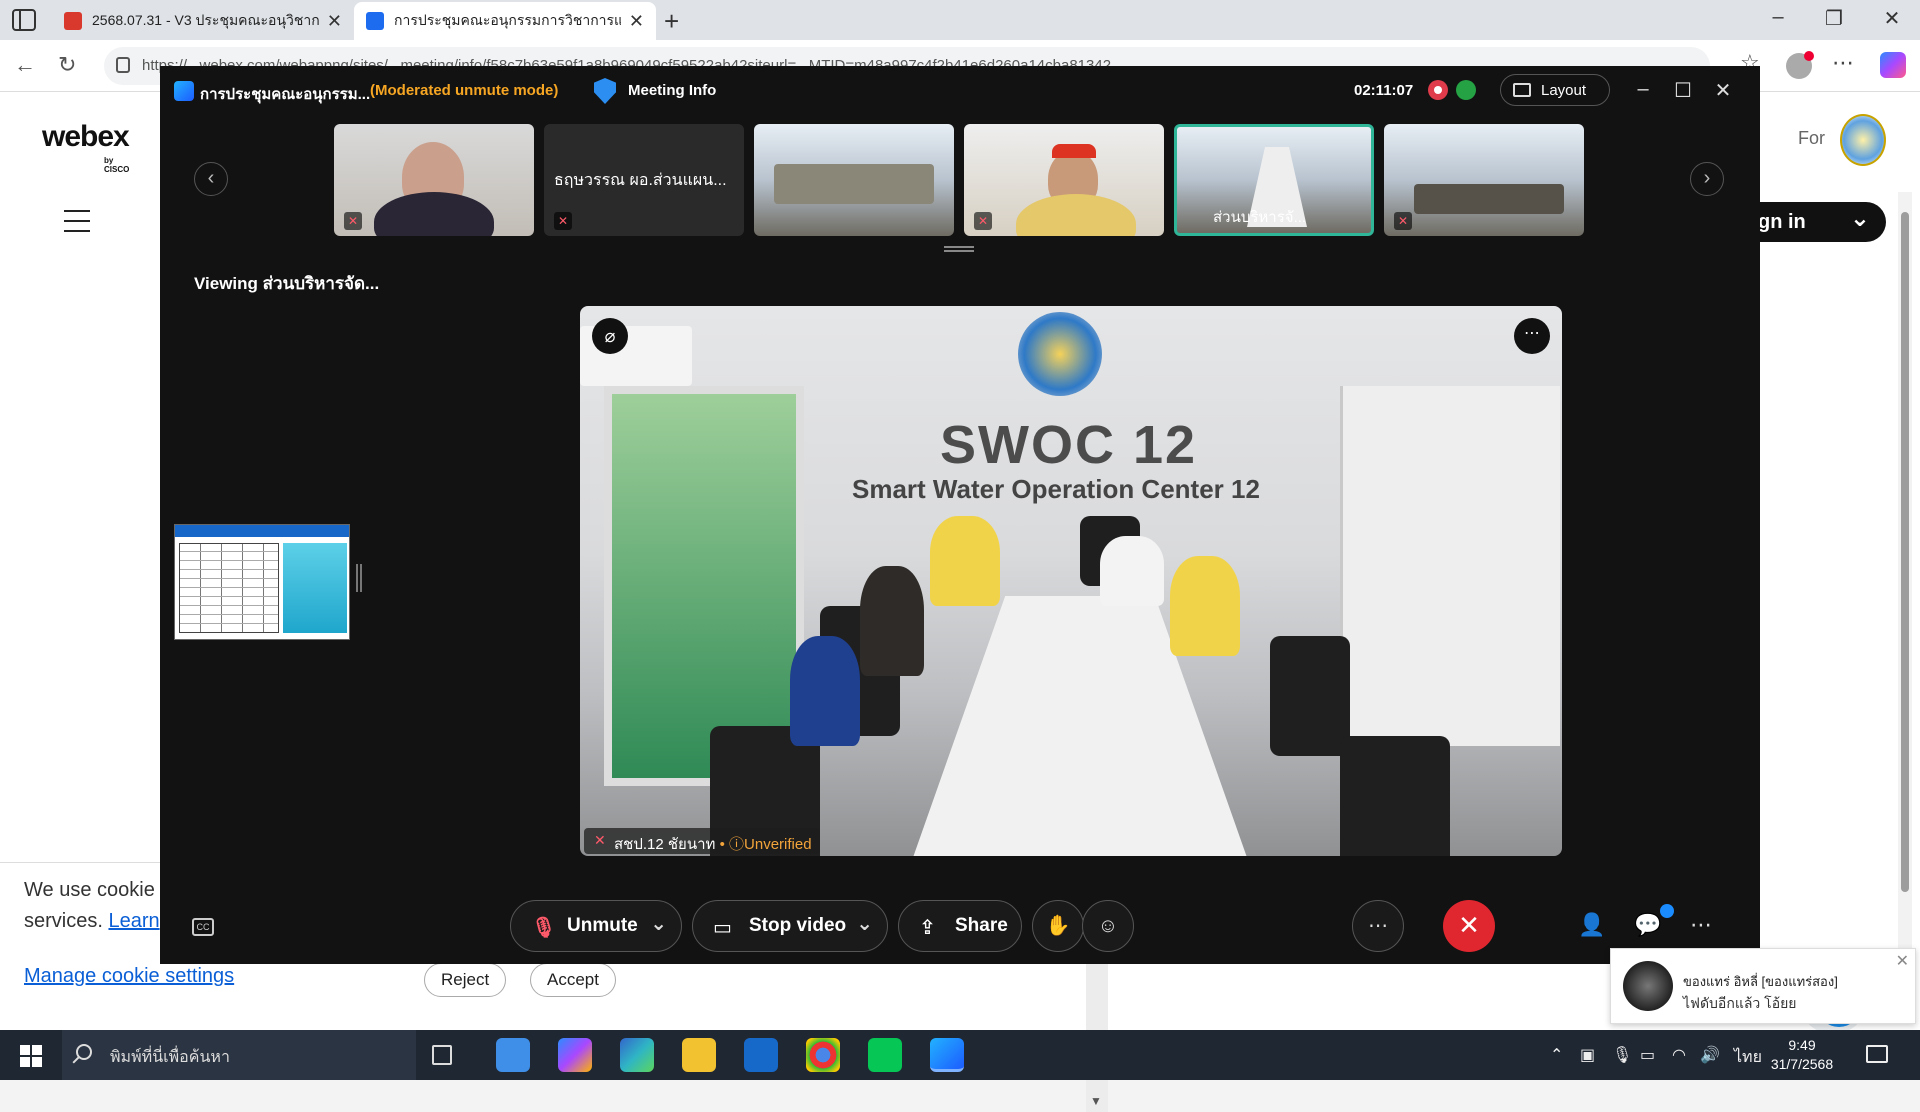 Image resolution: width=1920 pixels, height=1112 pixels. What do you see at coordinates (211, 179) in the screenshot?
I see `strip-prev-button: ‹` at bounding box center [211, 179].